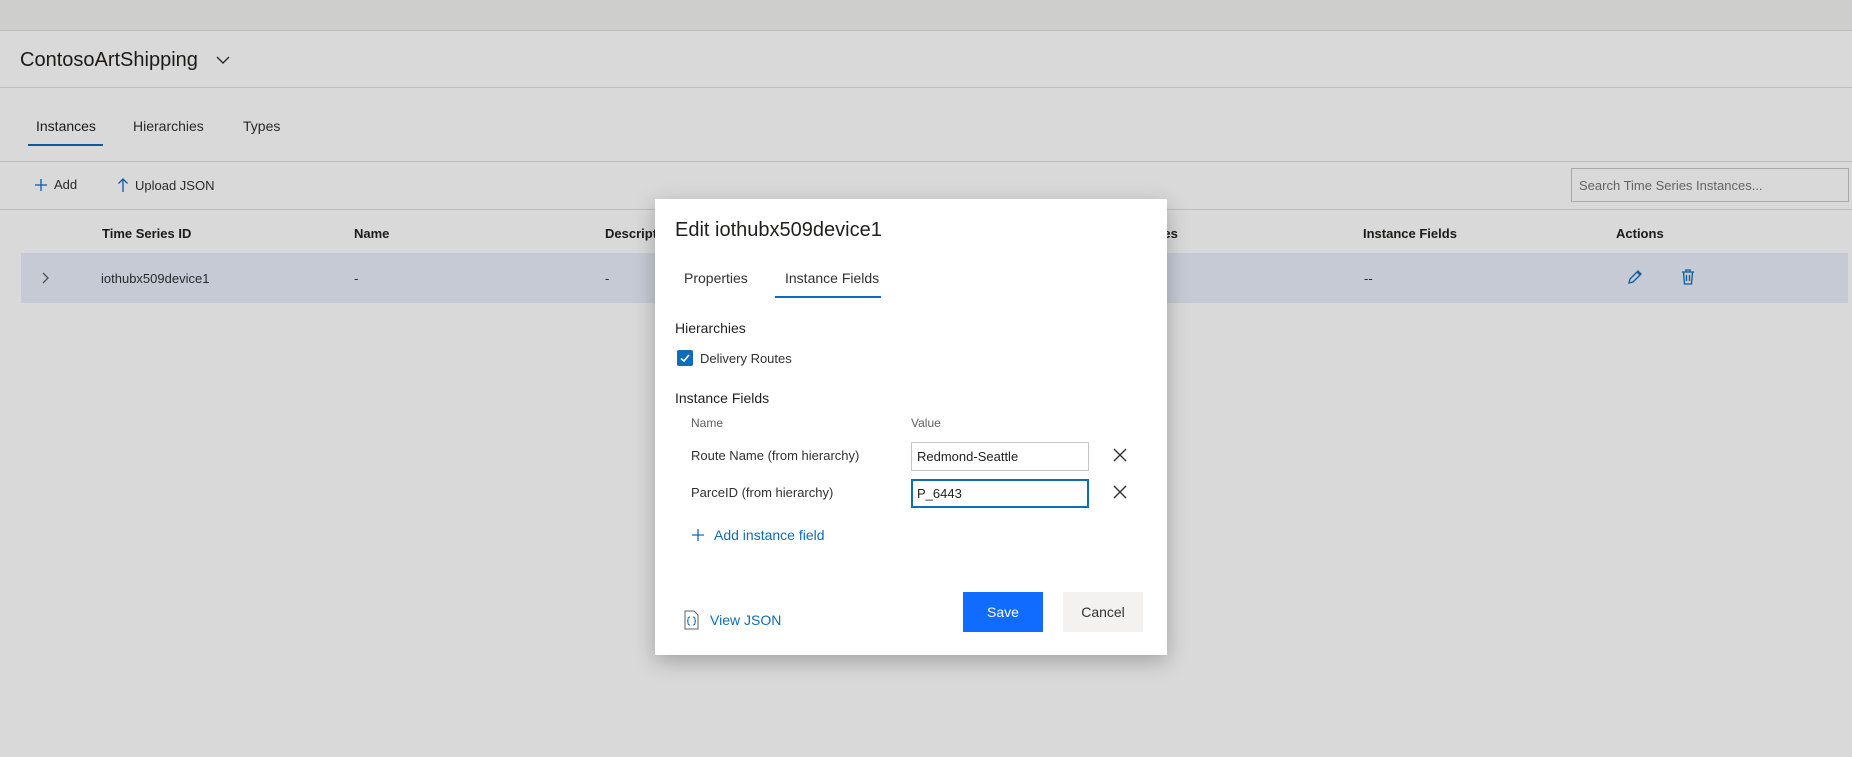 The image size is (1852, 757). Describe the element at coordinates (691, 620) in the screenshot. I see `json-braces-icon` at that location.